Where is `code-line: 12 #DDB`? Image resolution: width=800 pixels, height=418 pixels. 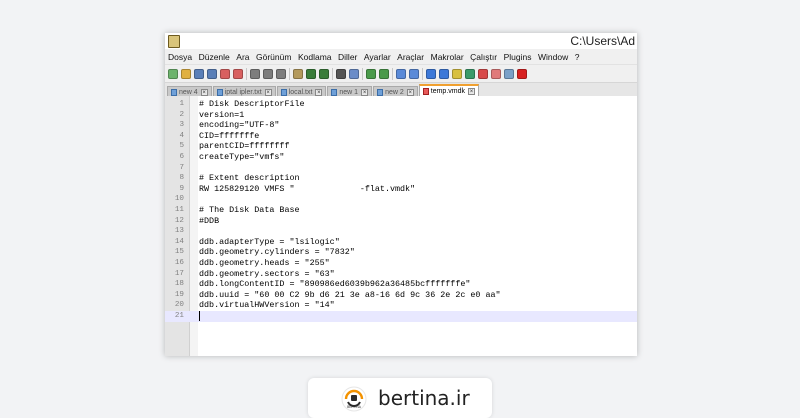 code-line: 12 #DDB is located at coordinates (401, 221).